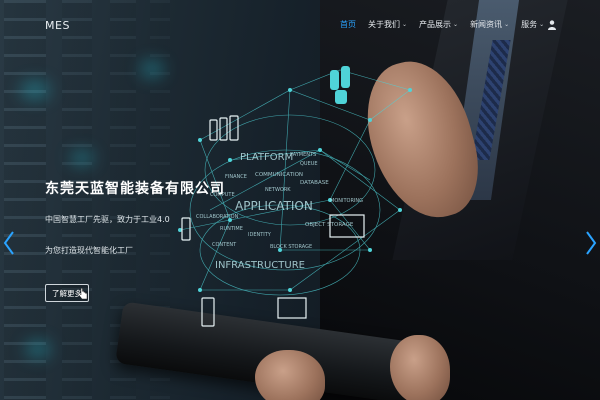 Image resolution: width=600 pixels, height=400 pixels. Describe the element at coordinates (420, 367) in the screenshot. I see `holding-hand` at that location.